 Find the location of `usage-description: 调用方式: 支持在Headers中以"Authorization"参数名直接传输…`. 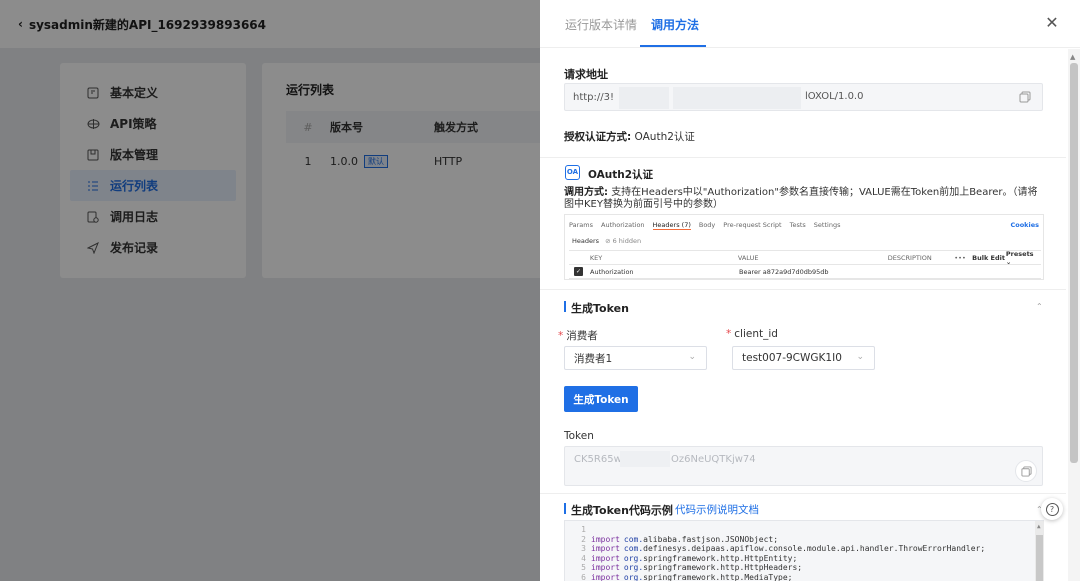

usage-description: 调用方式: 支持在Headers中以"Authorization"参数名直接传输… is located at coordinates (805, 199).